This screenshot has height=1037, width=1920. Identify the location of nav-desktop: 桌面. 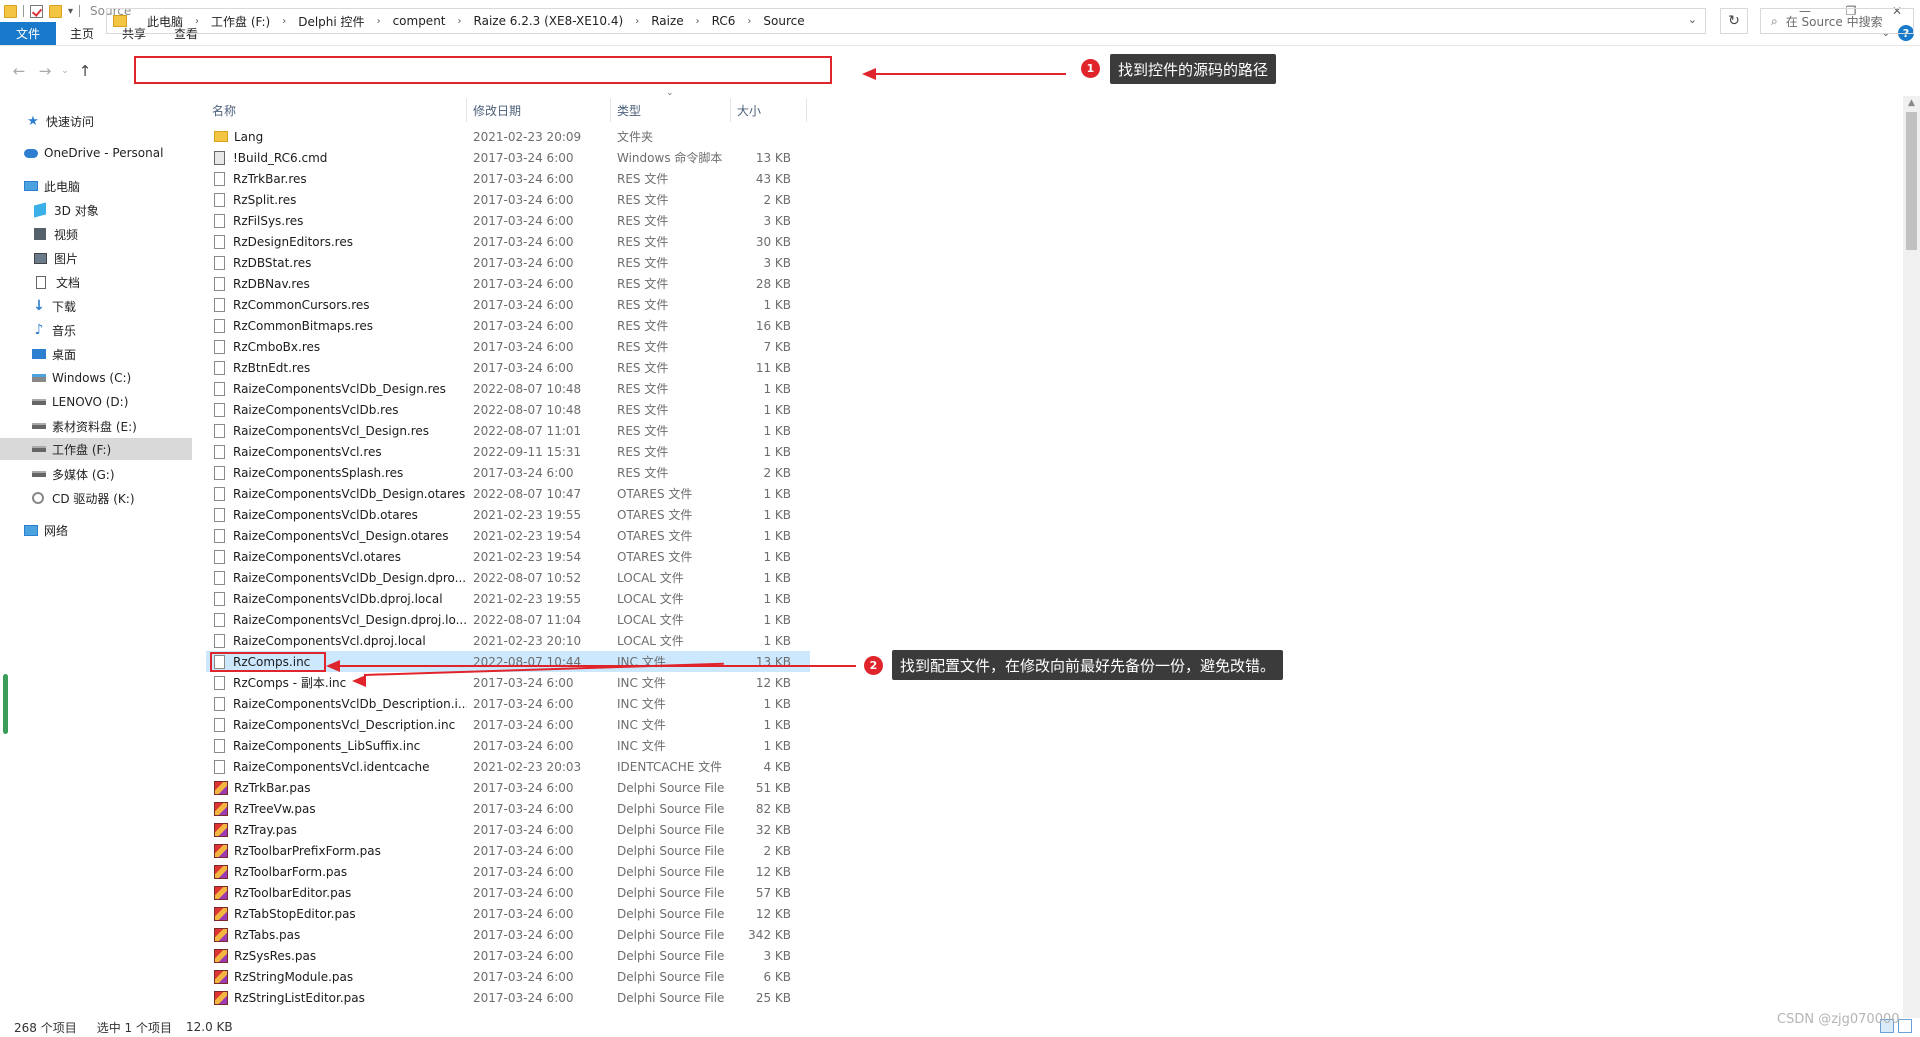
(96, 354).